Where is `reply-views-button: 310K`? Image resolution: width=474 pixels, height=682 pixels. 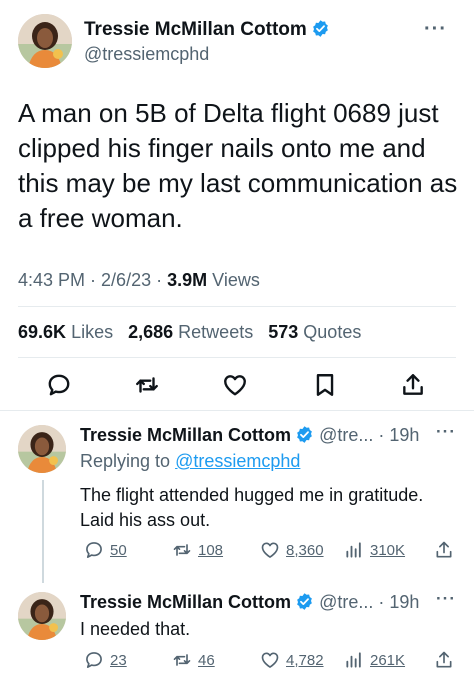
reply-views-button: 310K is located at coordinates (374, 550).